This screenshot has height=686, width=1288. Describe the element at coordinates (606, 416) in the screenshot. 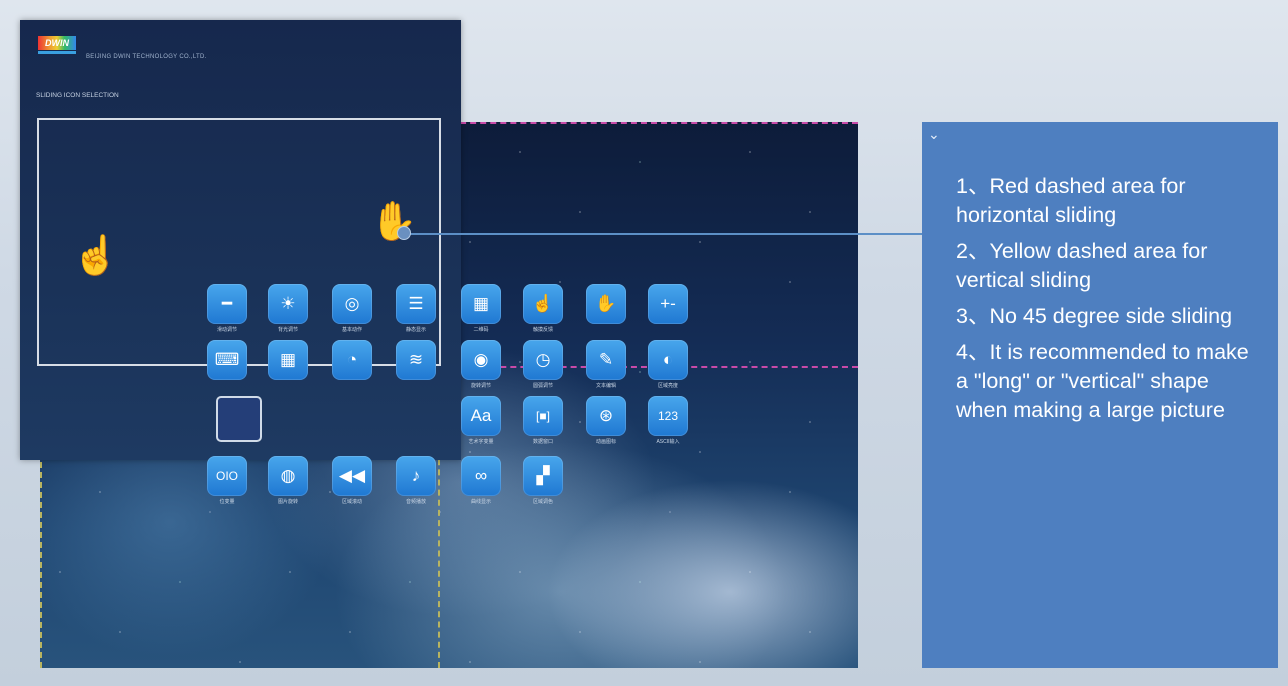

I see `film-icon: ⊛` at that location.